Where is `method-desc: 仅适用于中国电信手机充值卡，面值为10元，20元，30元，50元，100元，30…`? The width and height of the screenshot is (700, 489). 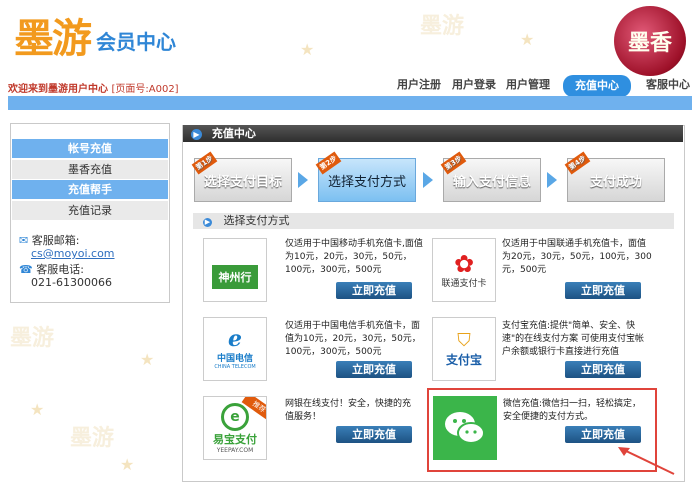 method-desc: 仅适用于中国电信手机充值卡，面值为10元，20元，30元，50元，100元，30… is located at coordinates (353, 339).